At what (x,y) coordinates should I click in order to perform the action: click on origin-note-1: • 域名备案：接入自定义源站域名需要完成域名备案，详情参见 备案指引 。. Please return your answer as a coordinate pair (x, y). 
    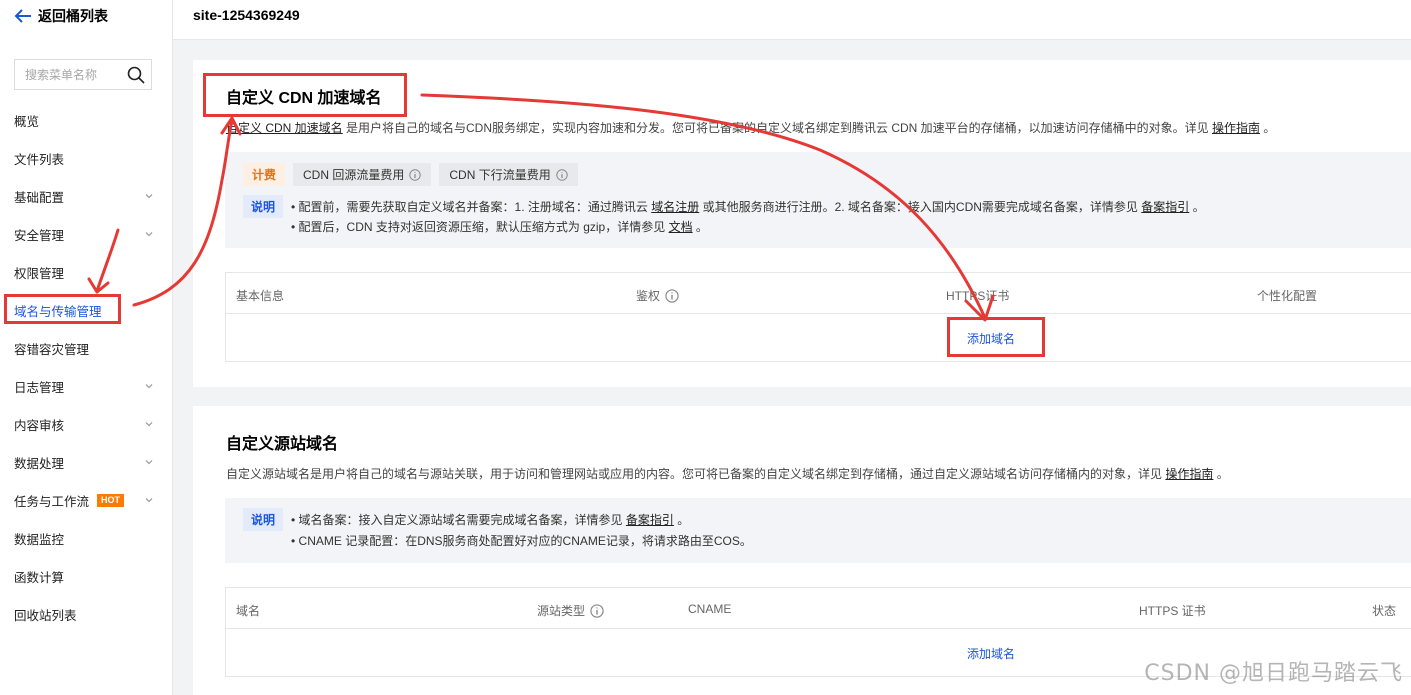
    Looking at the image, I should click on (490, 519).